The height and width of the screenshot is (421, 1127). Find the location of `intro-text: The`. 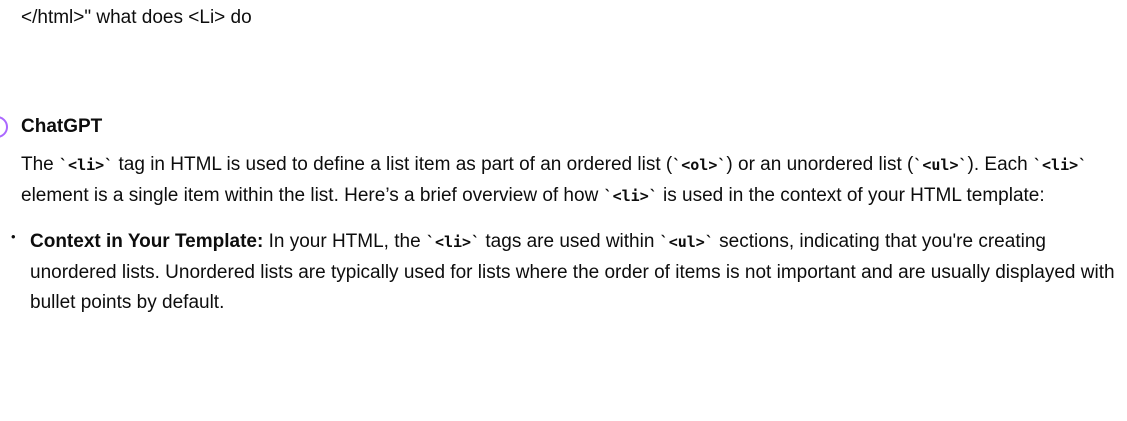

intro-text: The is located at coordinates (40, 164).